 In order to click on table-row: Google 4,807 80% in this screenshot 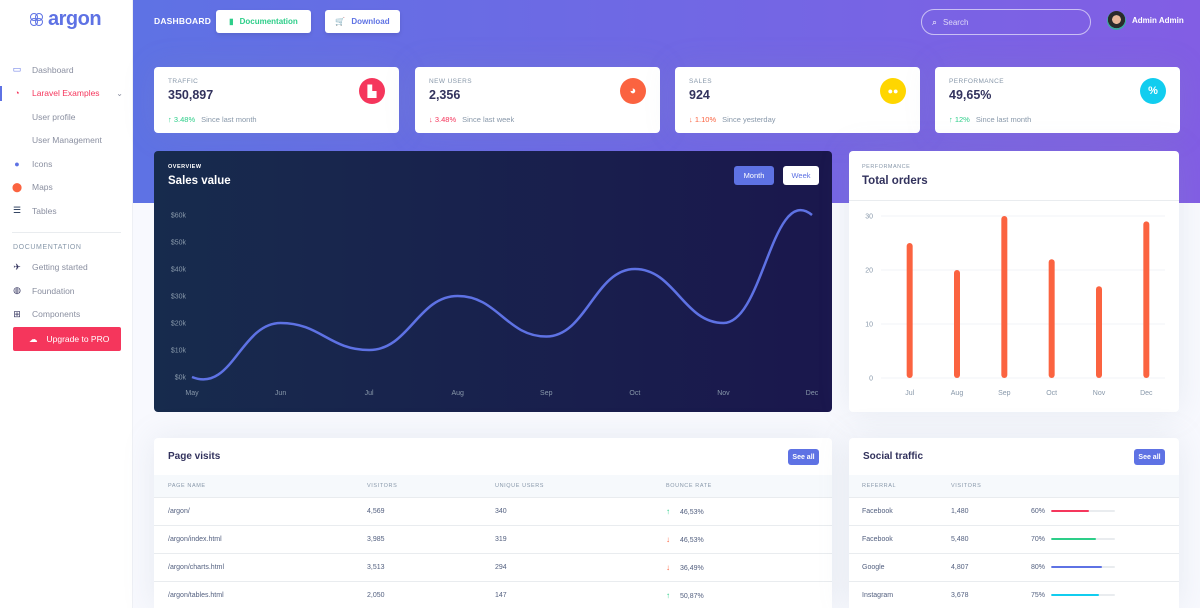, I will do `click(1014, 567)`.